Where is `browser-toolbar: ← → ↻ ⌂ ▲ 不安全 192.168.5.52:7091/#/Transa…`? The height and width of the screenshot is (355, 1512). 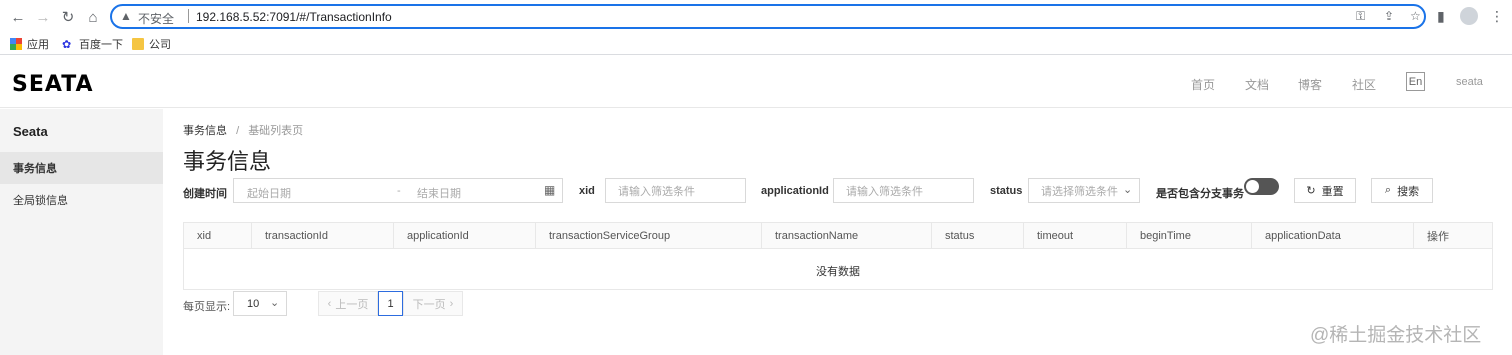
browser-toolbar: ← → ↻ ⌂ ▲ 不安全 192.168.5.52:7091/#/Transa… is located at coordinates (756, 16).